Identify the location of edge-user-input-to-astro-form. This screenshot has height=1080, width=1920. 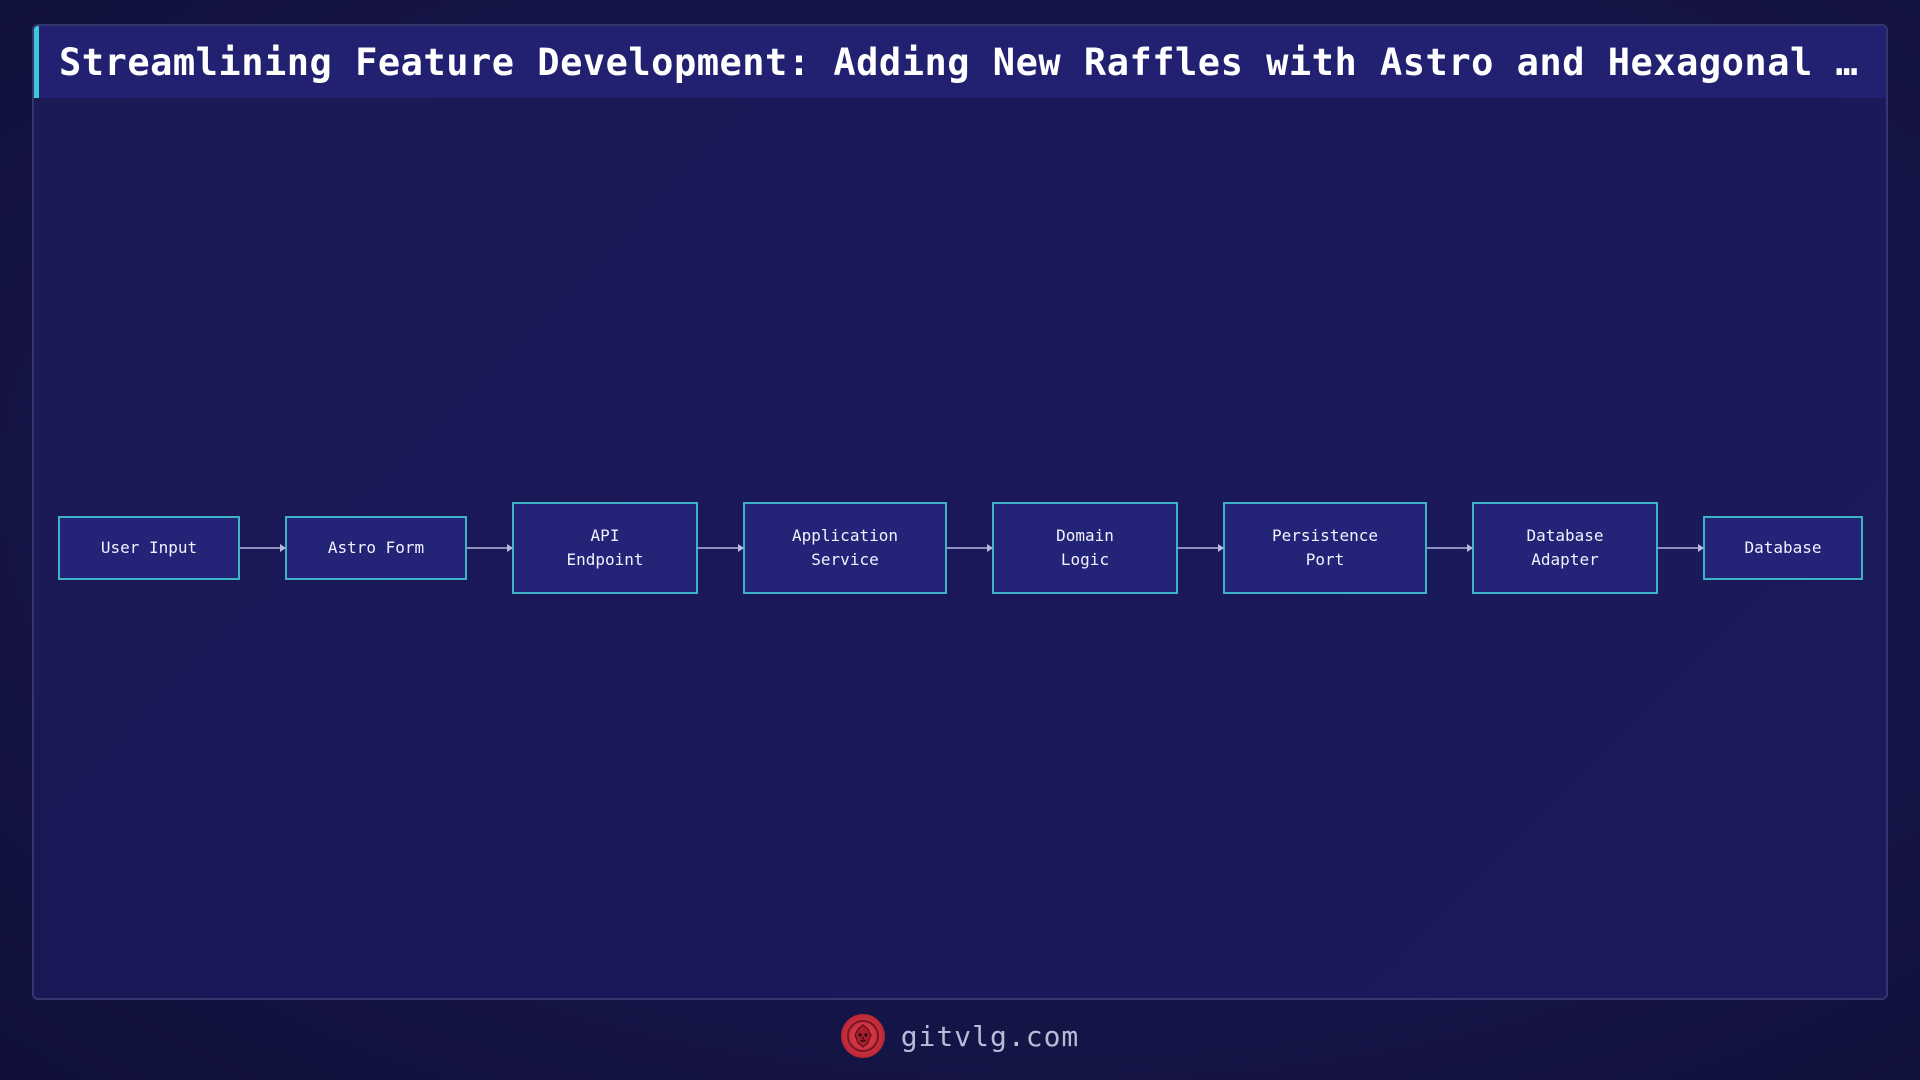
(263, 548).